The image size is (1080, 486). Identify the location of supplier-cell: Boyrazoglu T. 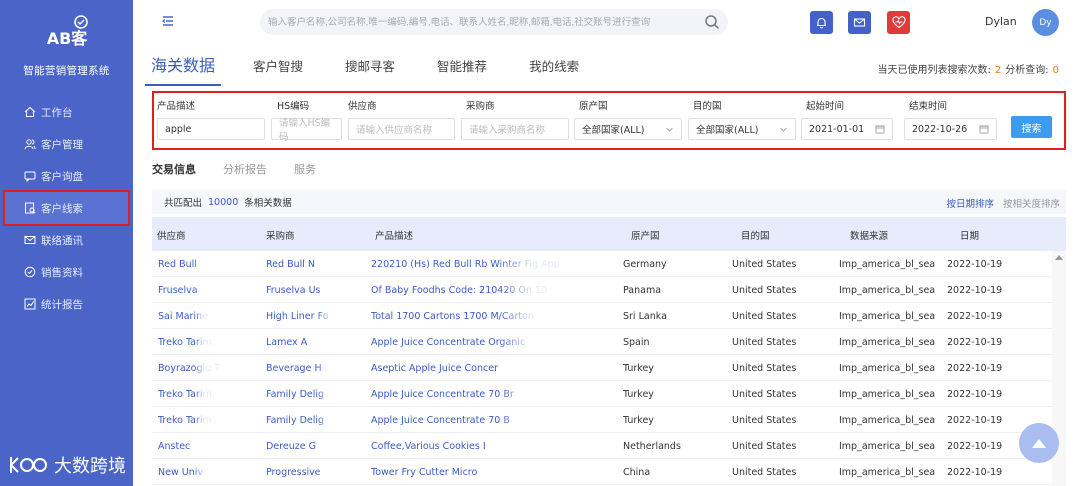
(191, 368).